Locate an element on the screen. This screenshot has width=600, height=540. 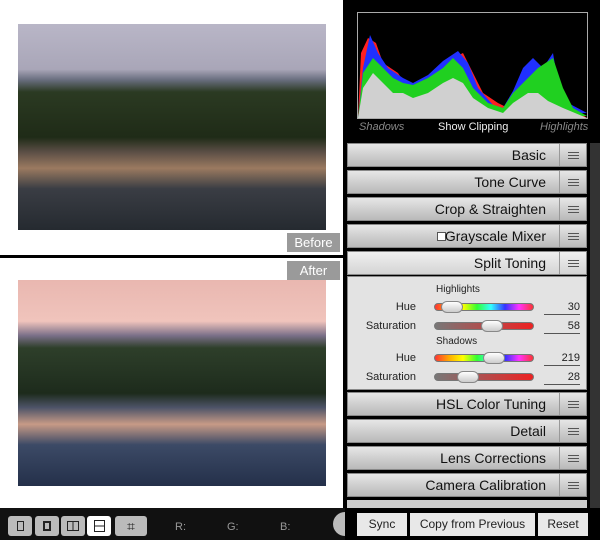
before-label: Before is located at coordinates (313, 242).